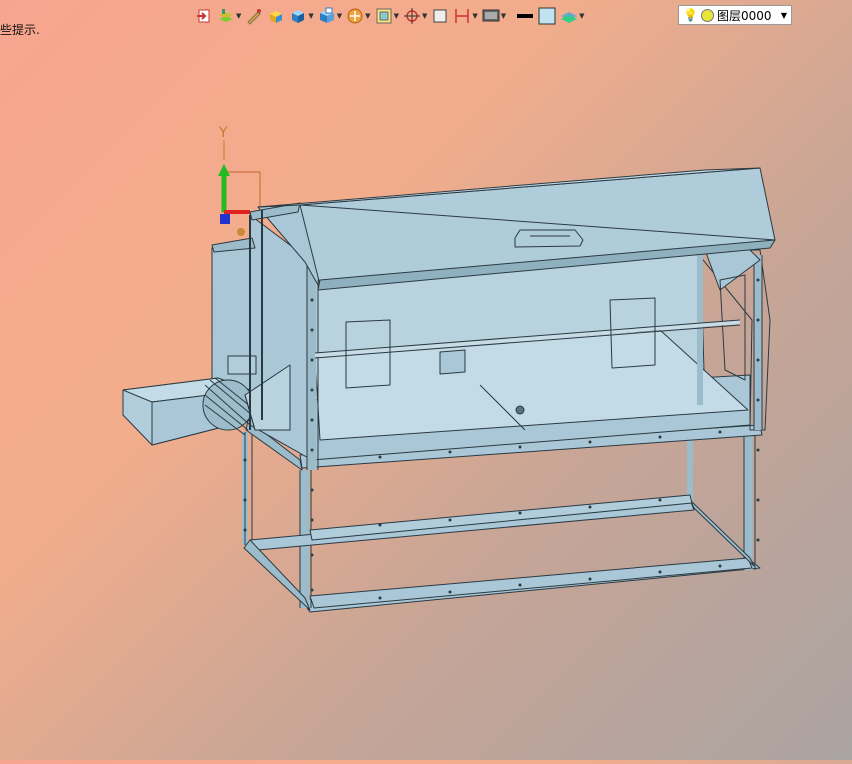  I want to click on layer-stack-icon, so click(569, 17).